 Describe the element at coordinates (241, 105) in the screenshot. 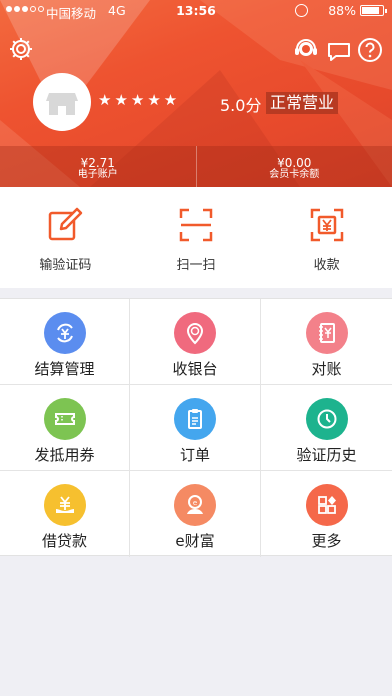

I see `rating-score: 5.0分` at that location.